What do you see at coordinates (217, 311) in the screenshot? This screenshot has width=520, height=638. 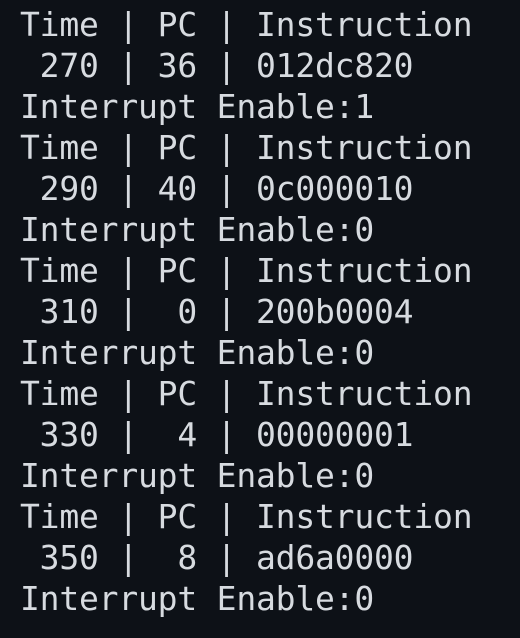 I see `output-line-instruction-row: 310 | 0 | 200b0004` at bounding box center [217, 311].